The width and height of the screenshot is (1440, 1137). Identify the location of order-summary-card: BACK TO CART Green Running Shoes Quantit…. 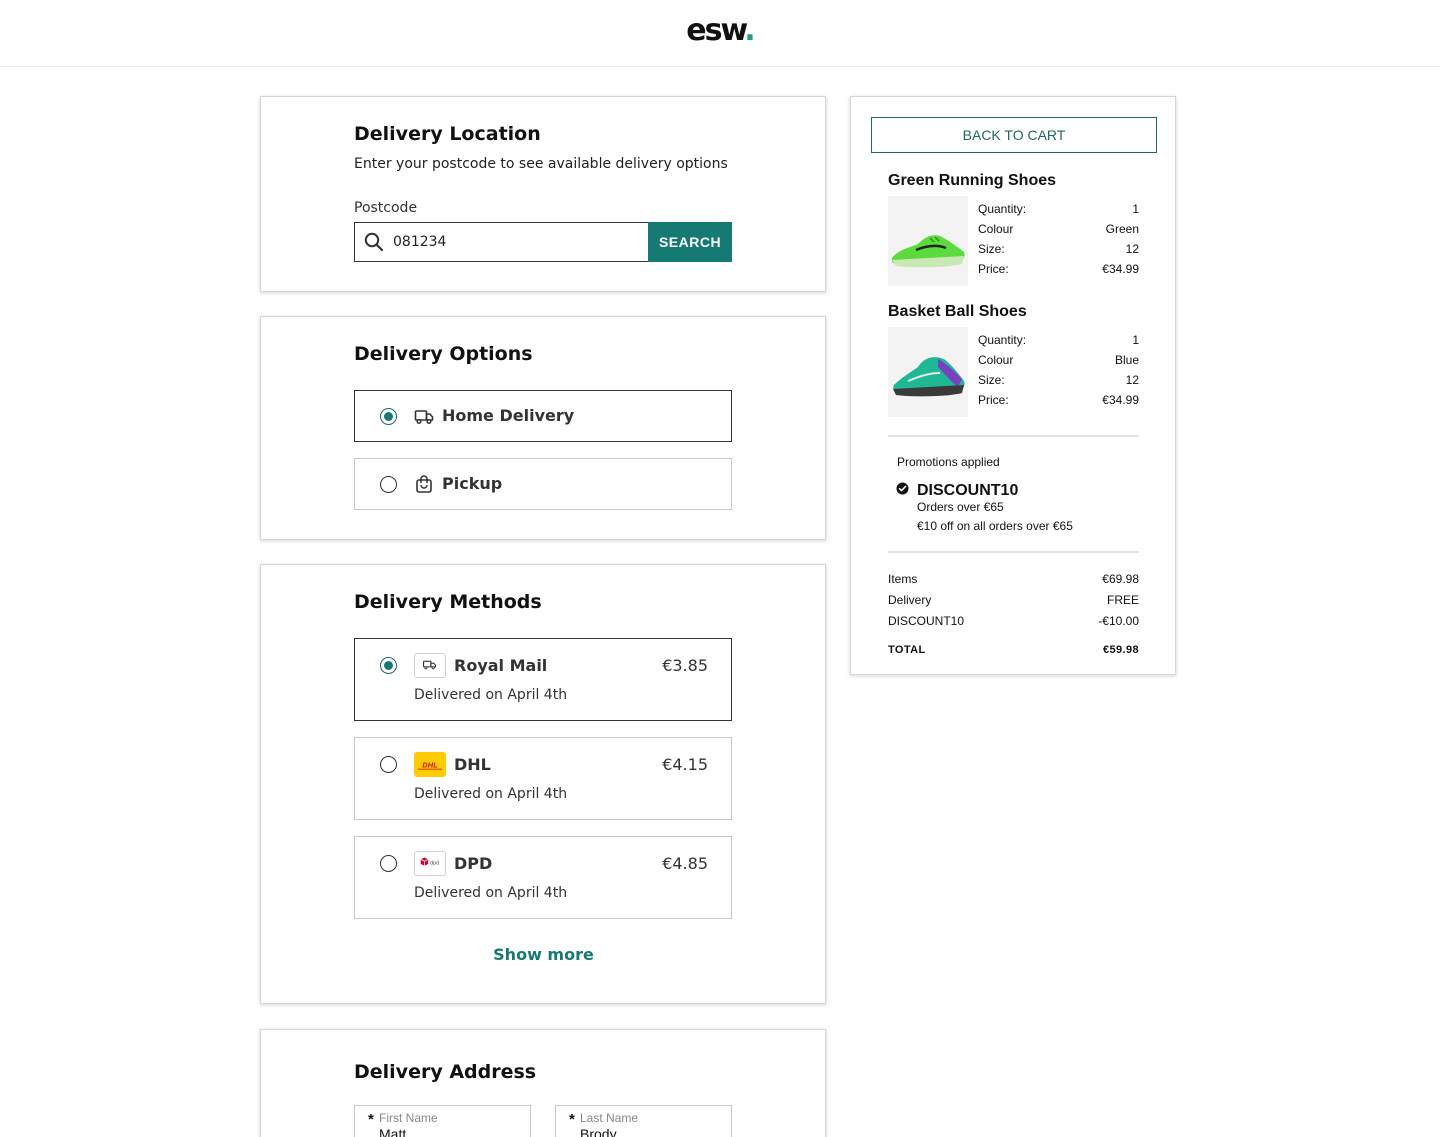
(1013, 385).